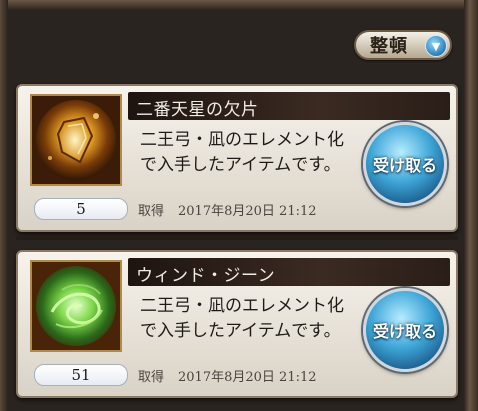  Describe the element at coordinates (237, 238) in the screenshot. I see `card-divider` at that location.